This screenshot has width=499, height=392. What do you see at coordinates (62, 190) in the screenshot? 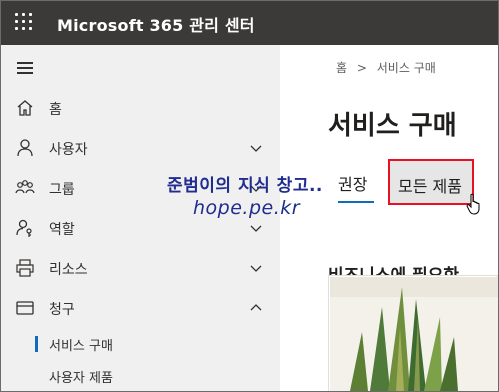
I see `sidebar-item-label: 그룹` at bounding box center [62, 190].